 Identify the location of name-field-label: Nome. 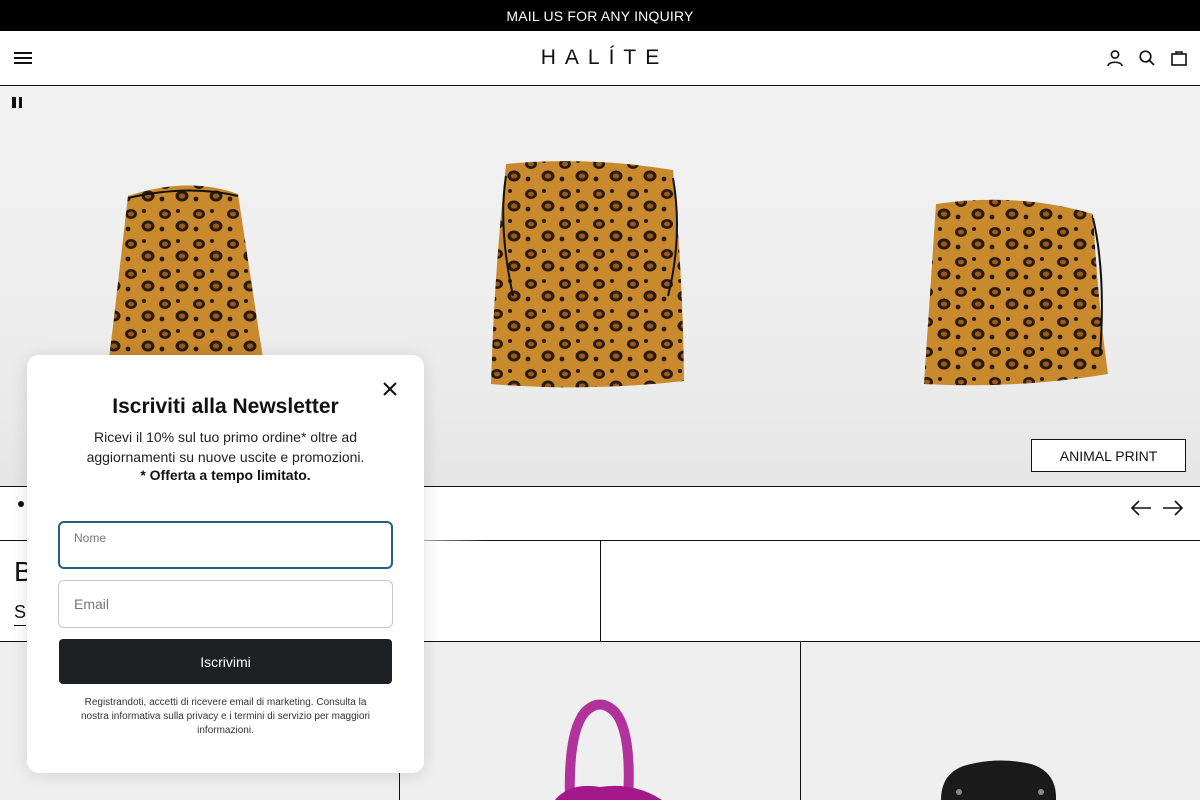
(90, 538).